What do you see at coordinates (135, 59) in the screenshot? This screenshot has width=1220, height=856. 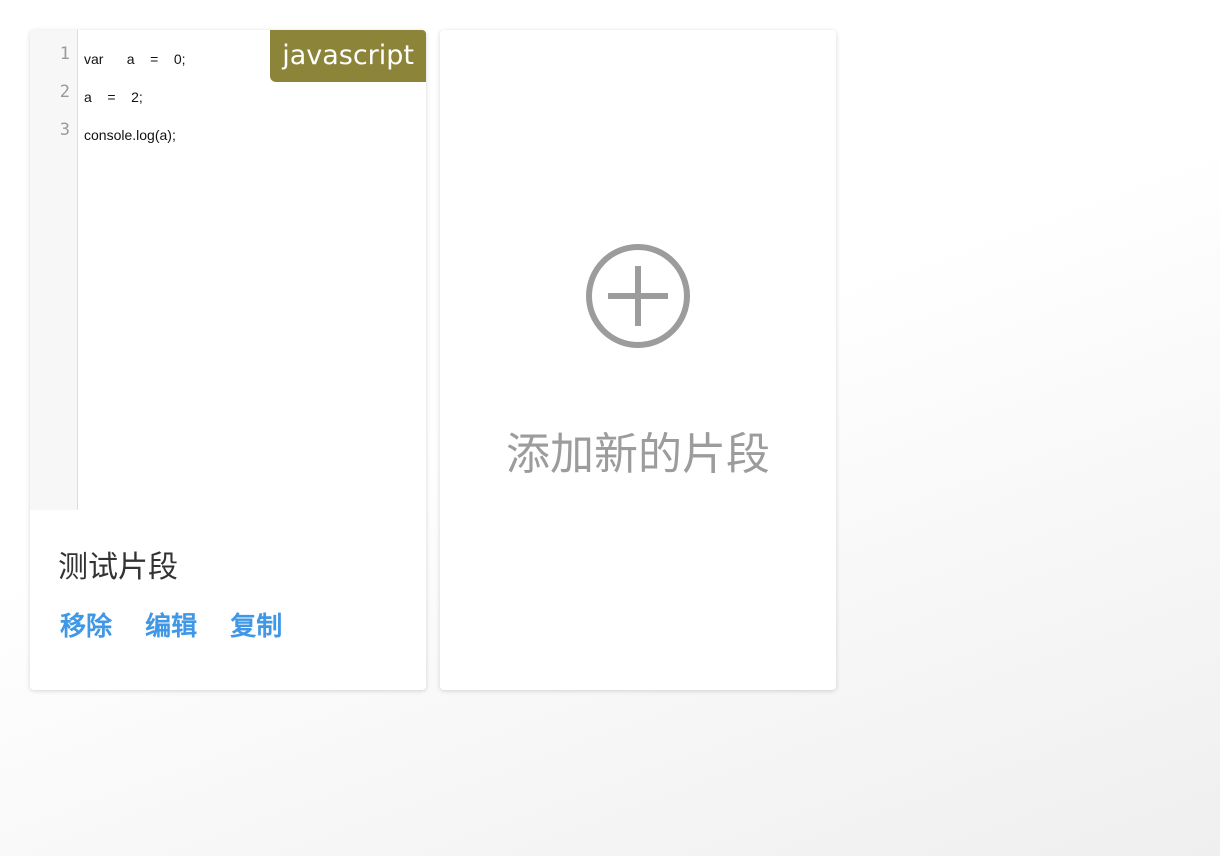 I see `code-line: var a = 0;` at bounding box center [135, 59].